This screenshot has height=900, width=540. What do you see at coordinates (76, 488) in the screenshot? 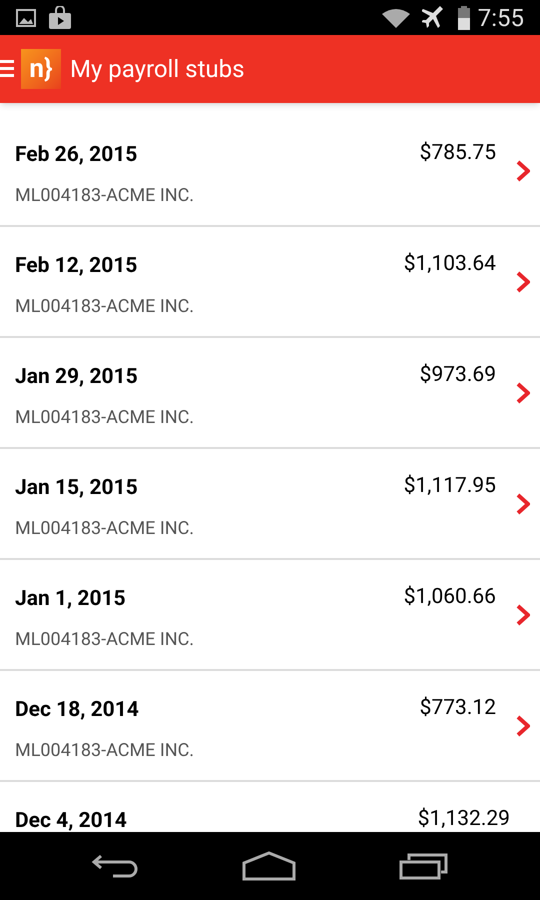
I see `pay-date: Jan 15, 2015` at bounding box center [76, 488].